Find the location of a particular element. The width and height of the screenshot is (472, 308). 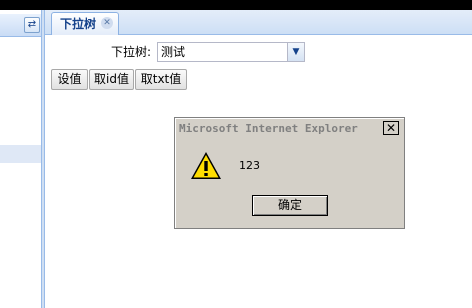

dialog-message: 123 is located at coordinates (249, 165).